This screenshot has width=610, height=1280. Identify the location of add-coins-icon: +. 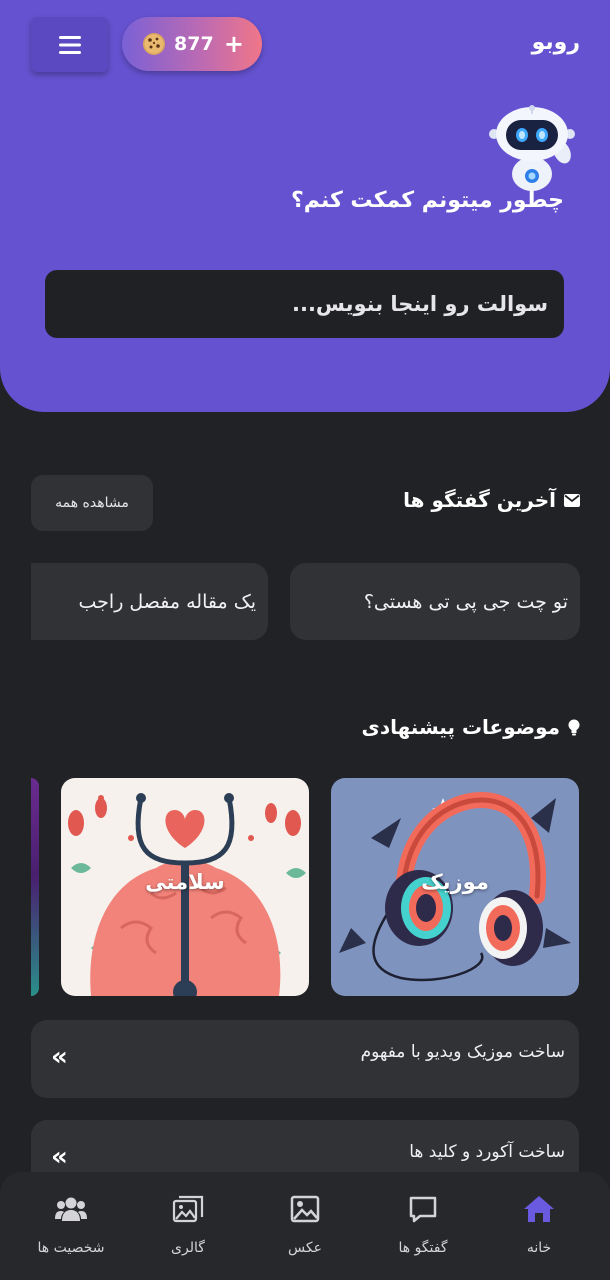
(233, 44).